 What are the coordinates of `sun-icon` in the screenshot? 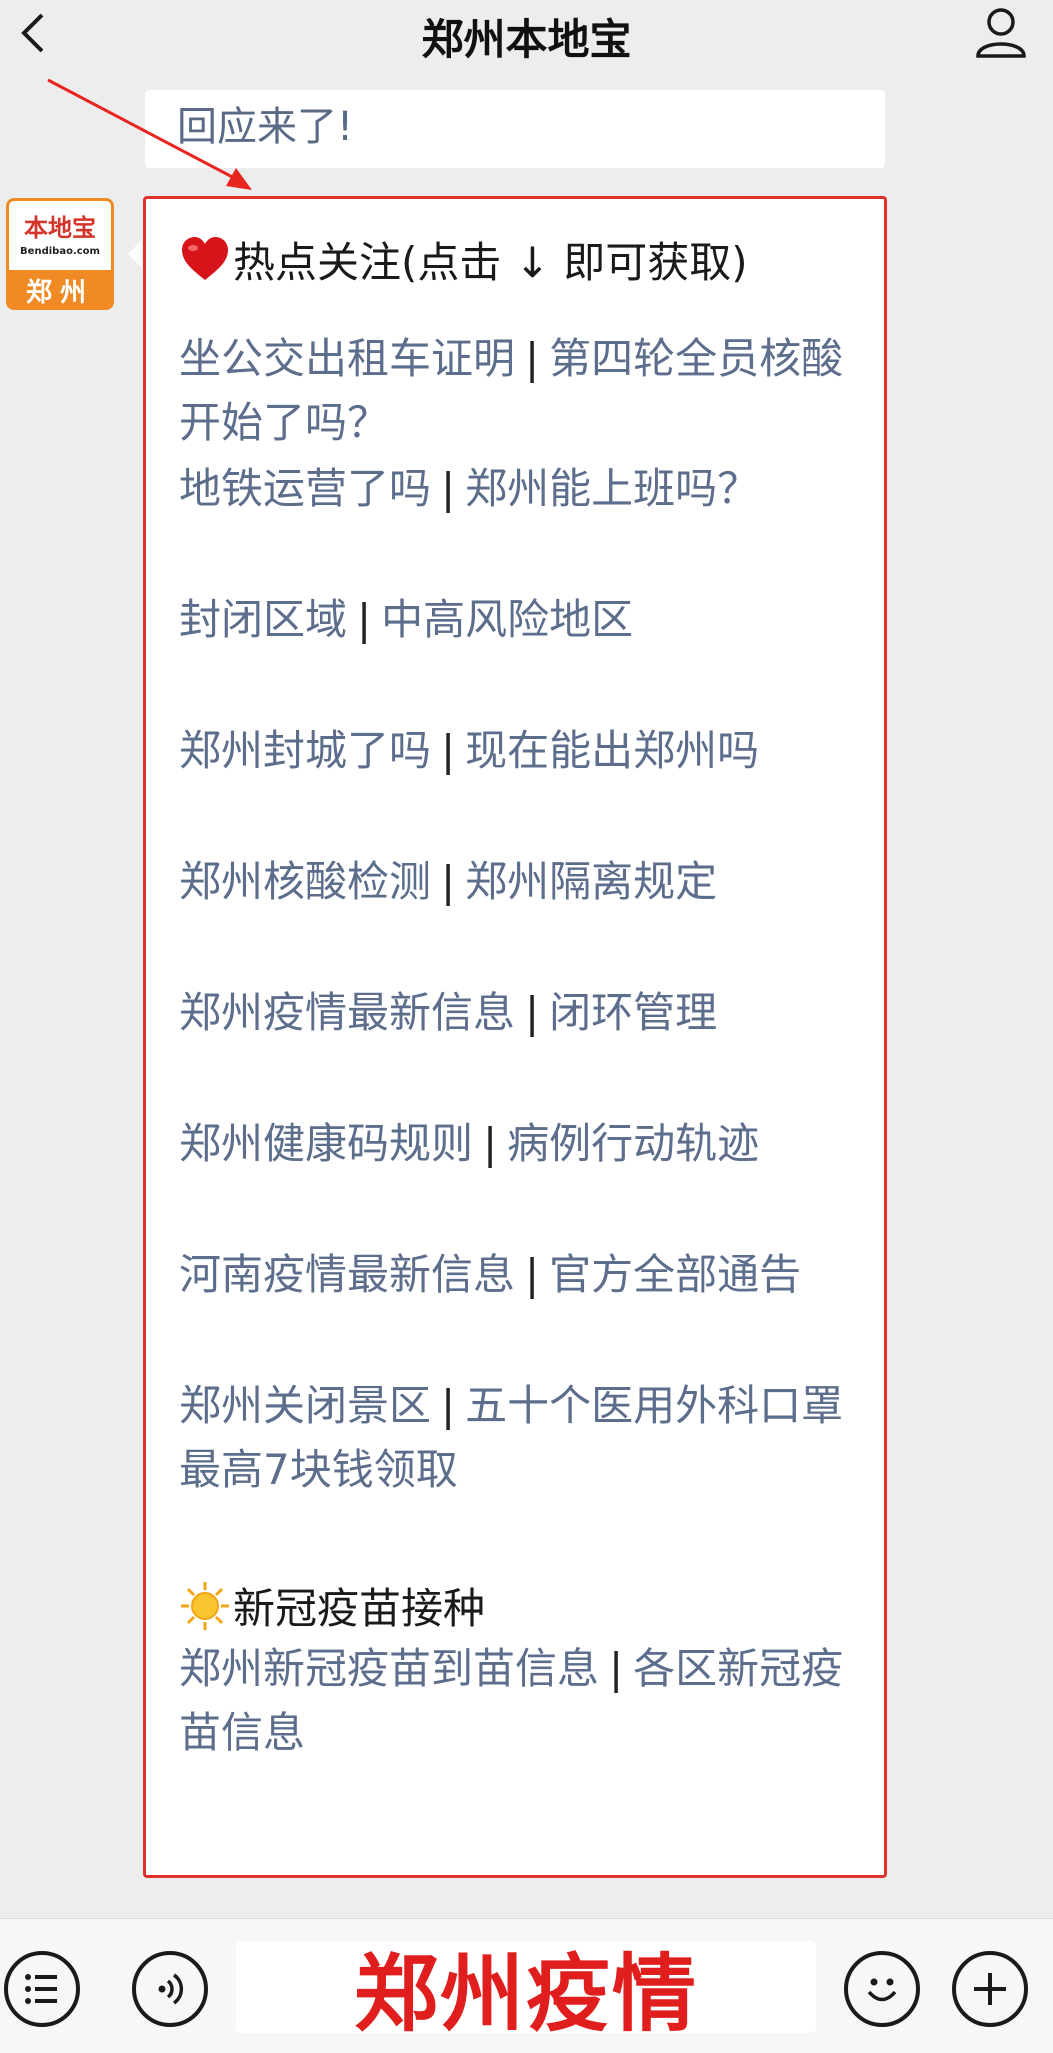 It's located at (205, 1605).